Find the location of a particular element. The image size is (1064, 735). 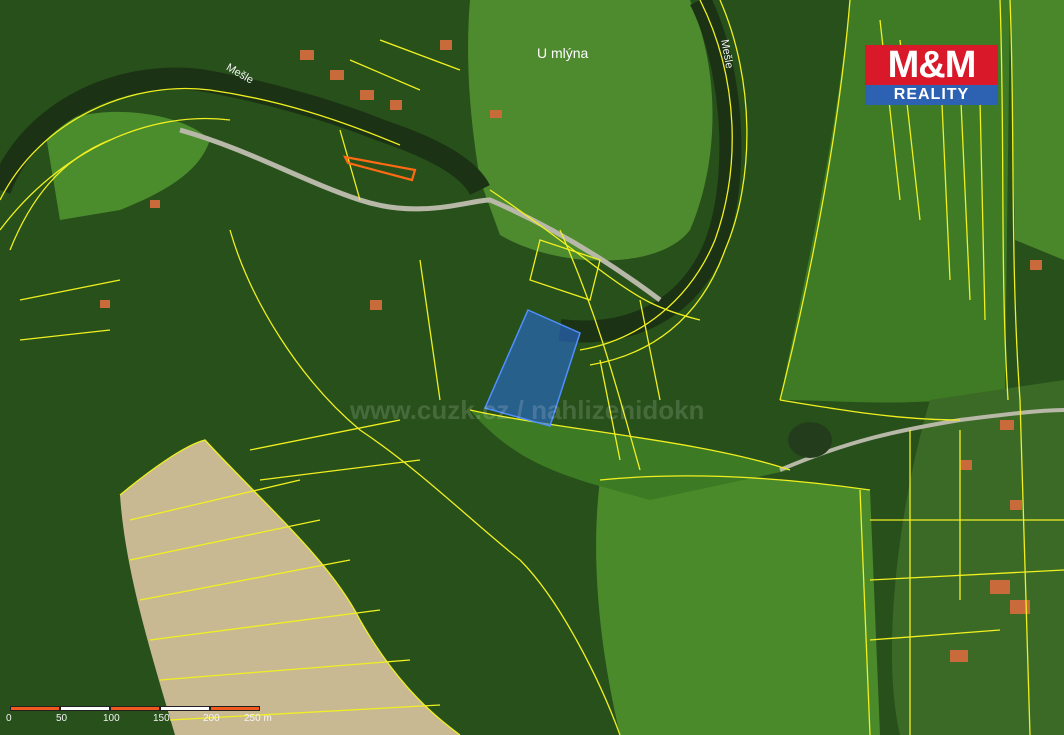

scale-tick: 0 is located at coordinates (9, 718).